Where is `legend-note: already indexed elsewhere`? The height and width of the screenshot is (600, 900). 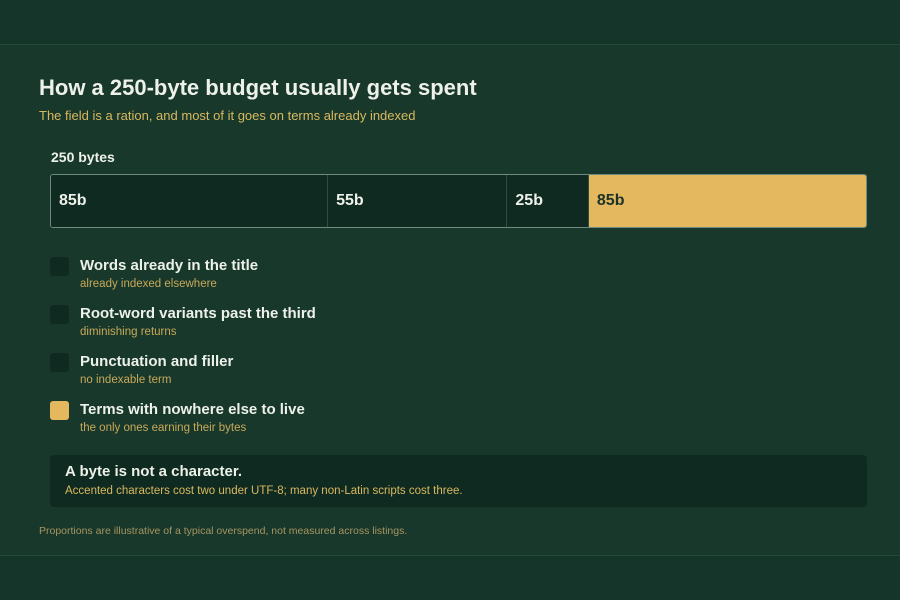
legend-note: already indexed elsewhere is located at coordinates (148, 284).